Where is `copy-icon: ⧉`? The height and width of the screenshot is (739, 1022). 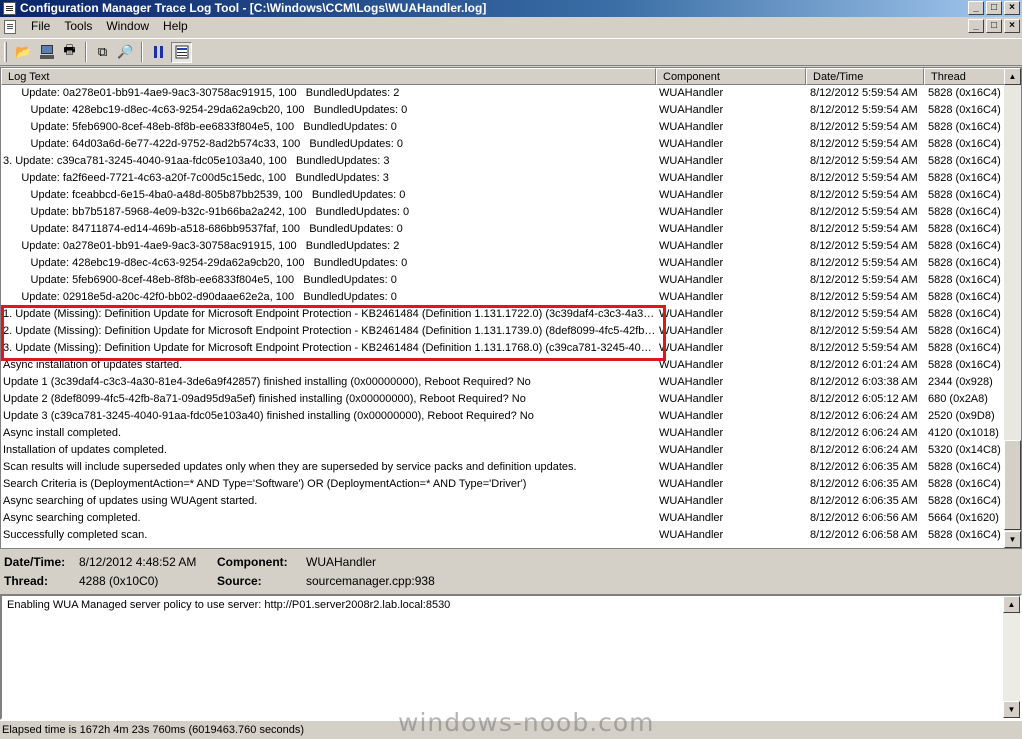 copy-icon: ⧉ is located at coordinates (102, 52).